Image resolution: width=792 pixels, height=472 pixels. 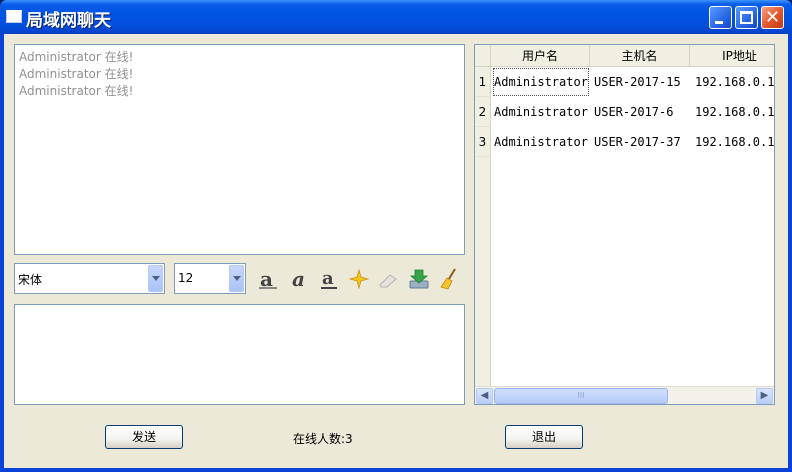 What do you see at coordinates (642, 112) in the screenshot?
I see `table-cell-hostname: USER-2017-6` at bounding box center [642, 112].